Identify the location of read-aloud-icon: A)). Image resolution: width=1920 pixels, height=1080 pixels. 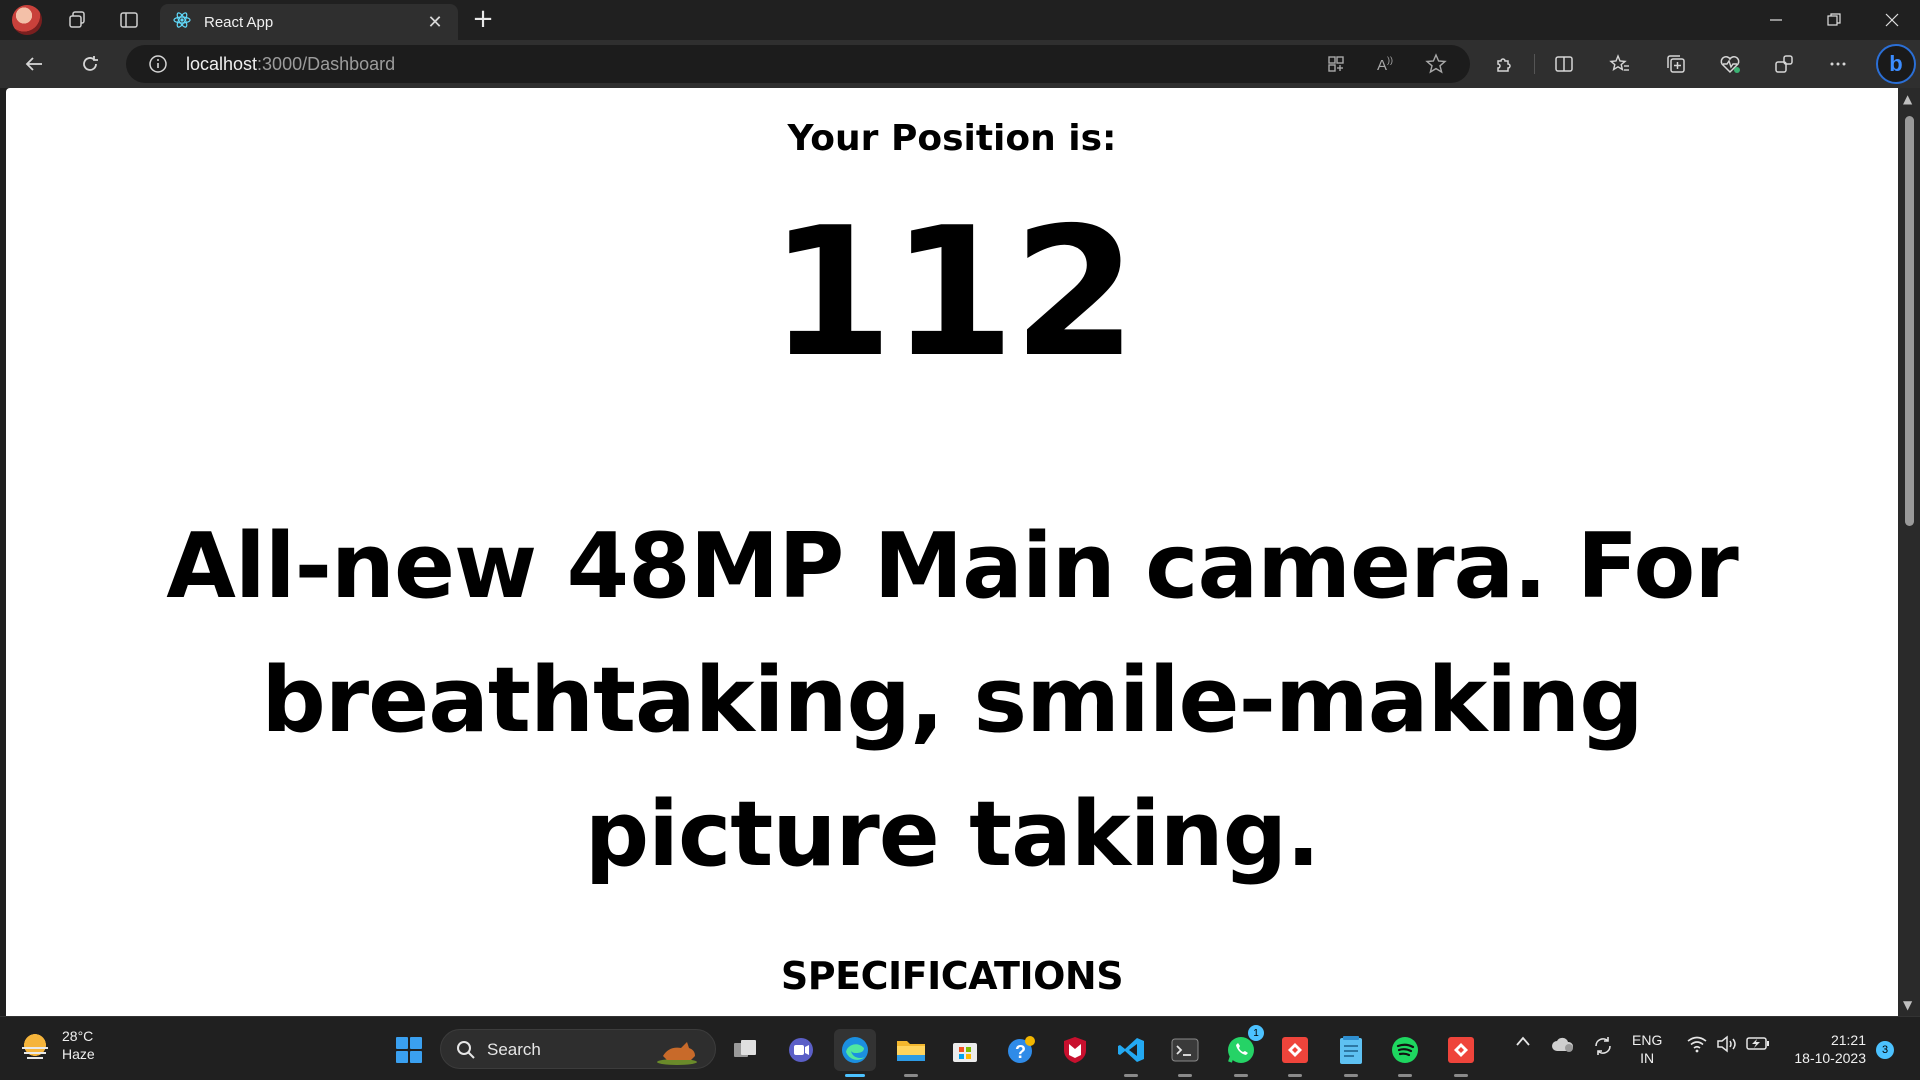
(1386, 64).